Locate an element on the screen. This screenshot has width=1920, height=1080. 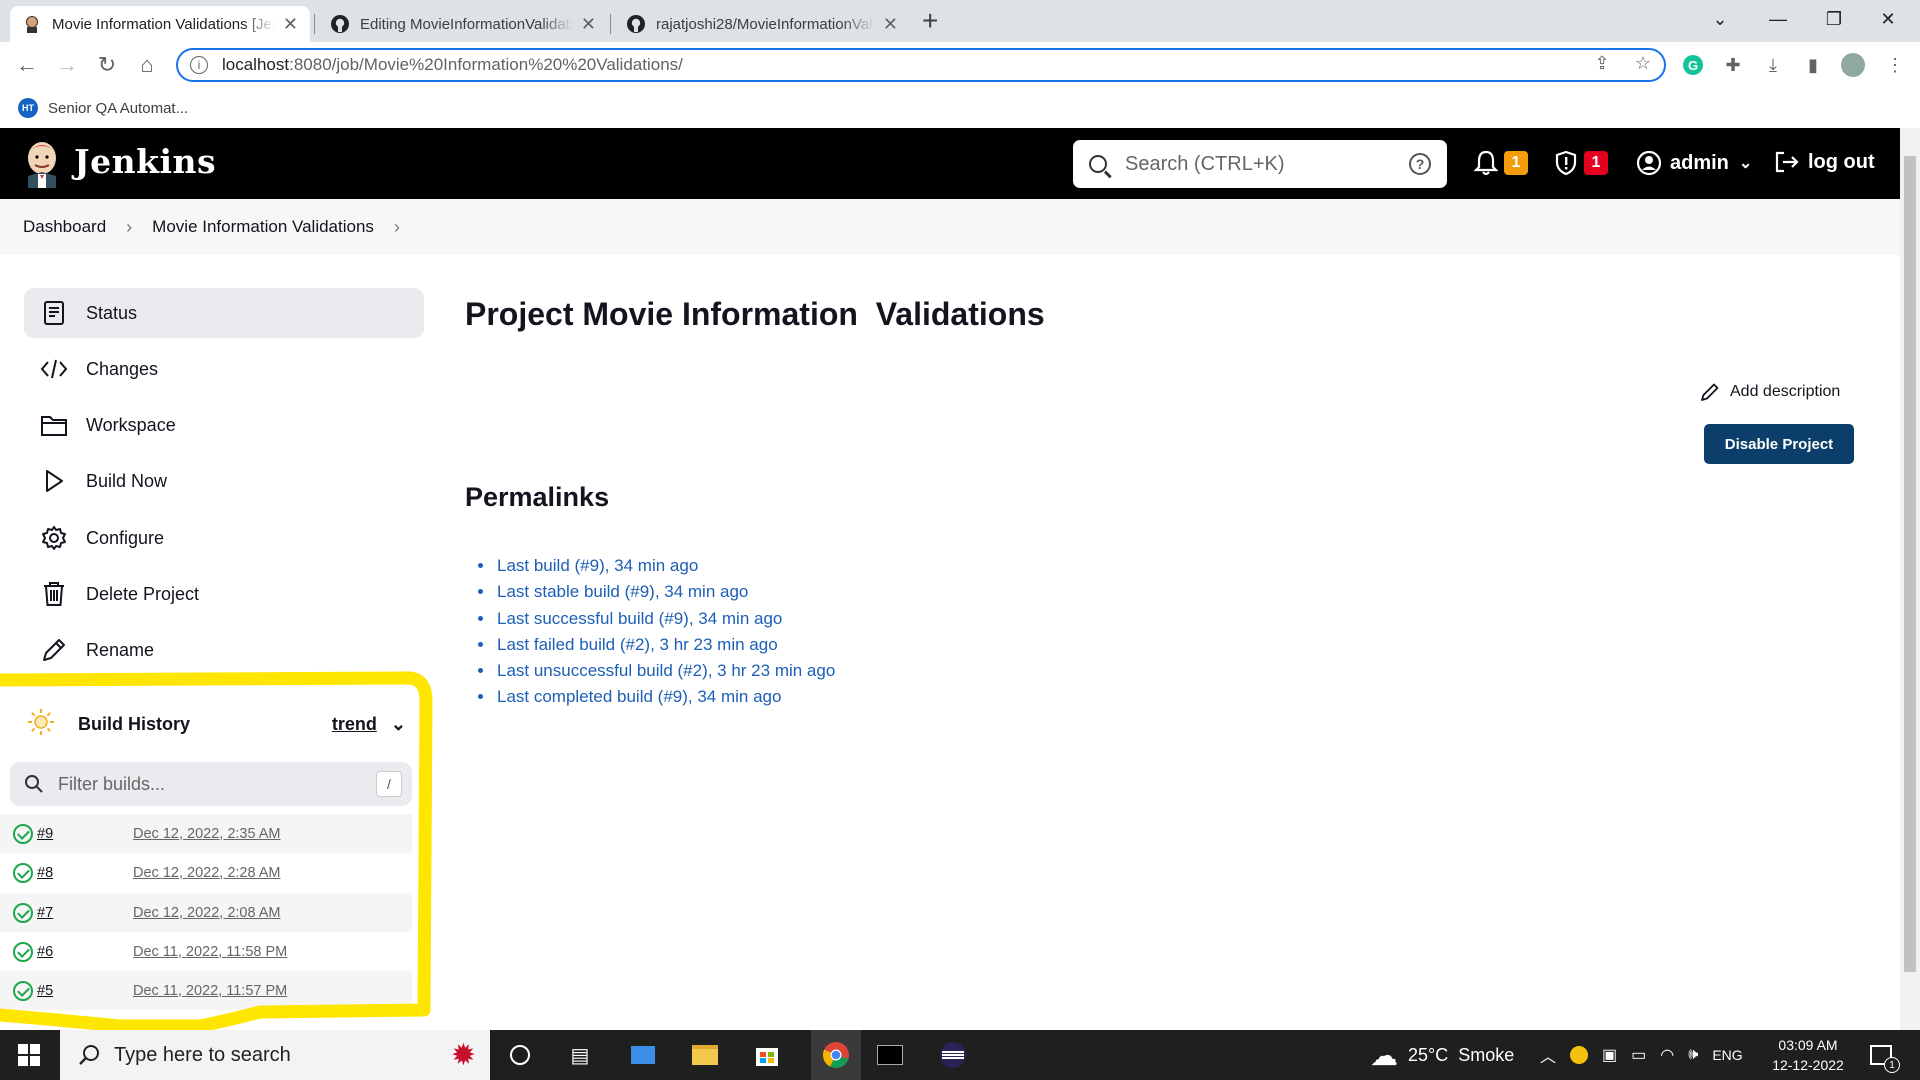
notification-center-icon: 1 is located at coordinates (1883, 1056).